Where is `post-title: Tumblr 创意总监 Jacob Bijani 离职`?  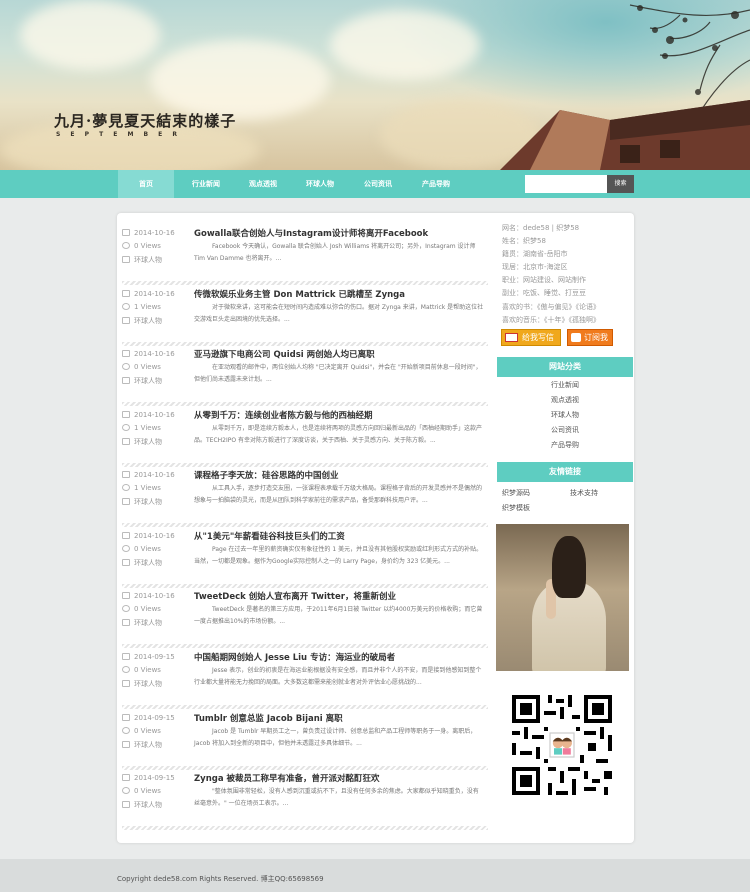 post-title: Tumblr 创意总监 Jacob Bijani 离职 is located at coordinates (268, 718).